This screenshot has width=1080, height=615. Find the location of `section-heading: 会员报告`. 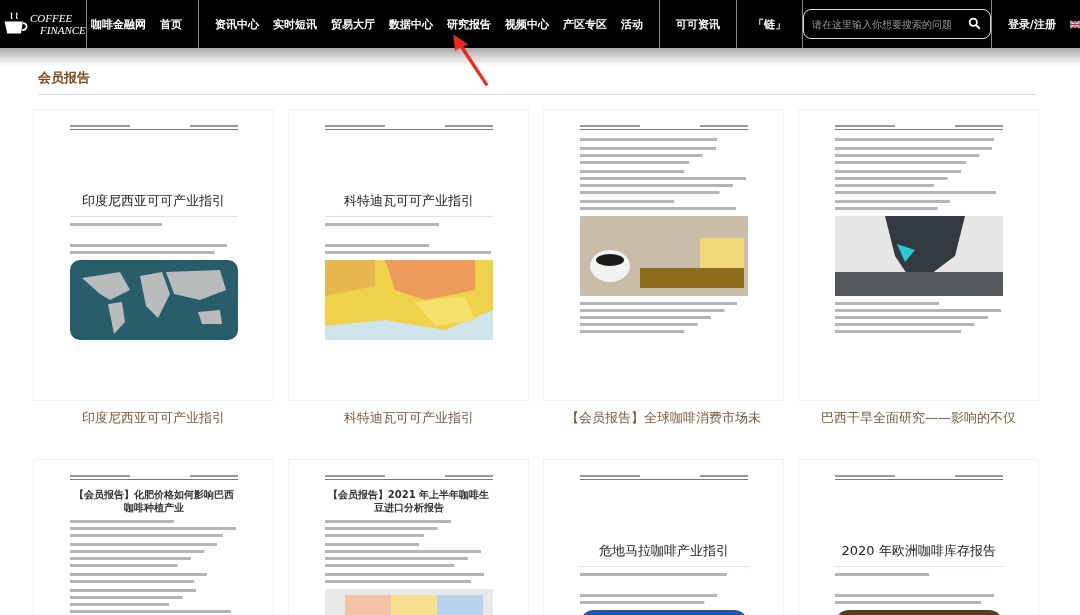

section-heading: 会员报告 is located at coordinates (537, 80).